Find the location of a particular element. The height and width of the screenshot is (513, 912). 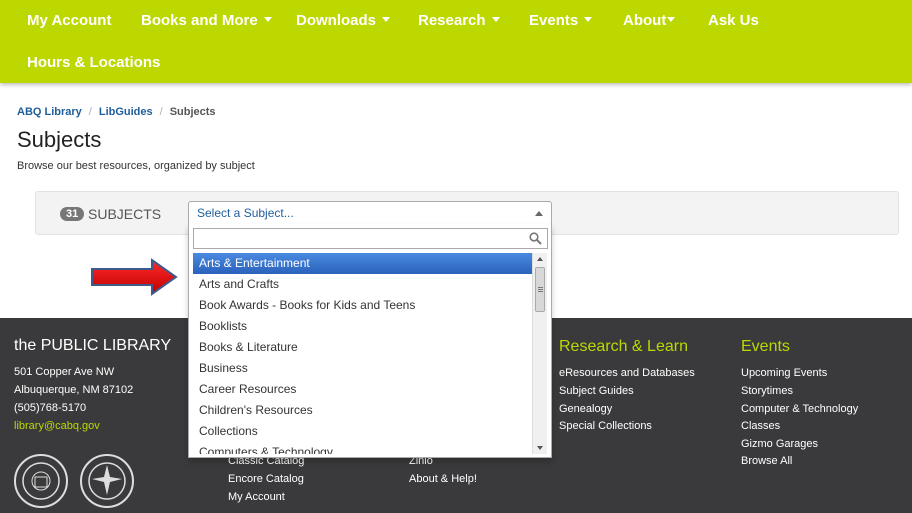

nav-label: Downloads is located at coordinates (336, 20).